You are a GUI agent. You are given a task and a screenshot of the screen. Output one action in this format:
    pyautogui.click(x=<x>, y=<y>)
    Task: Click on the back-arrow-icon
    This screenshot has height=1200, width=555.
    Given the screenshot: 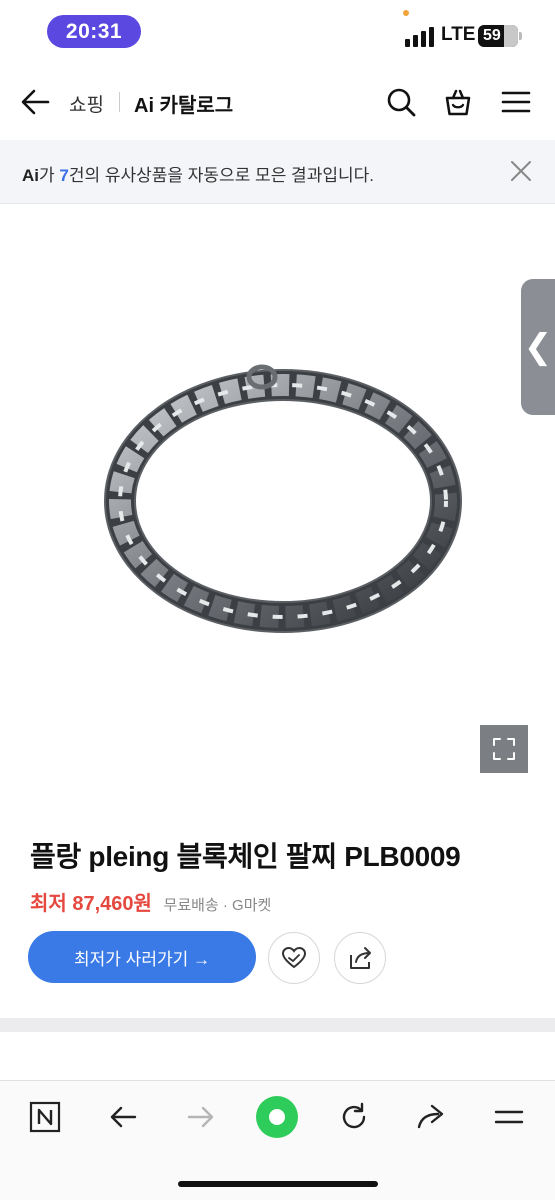 What is the action you would take?
    pyautogui.click(x=36, y=102)
    